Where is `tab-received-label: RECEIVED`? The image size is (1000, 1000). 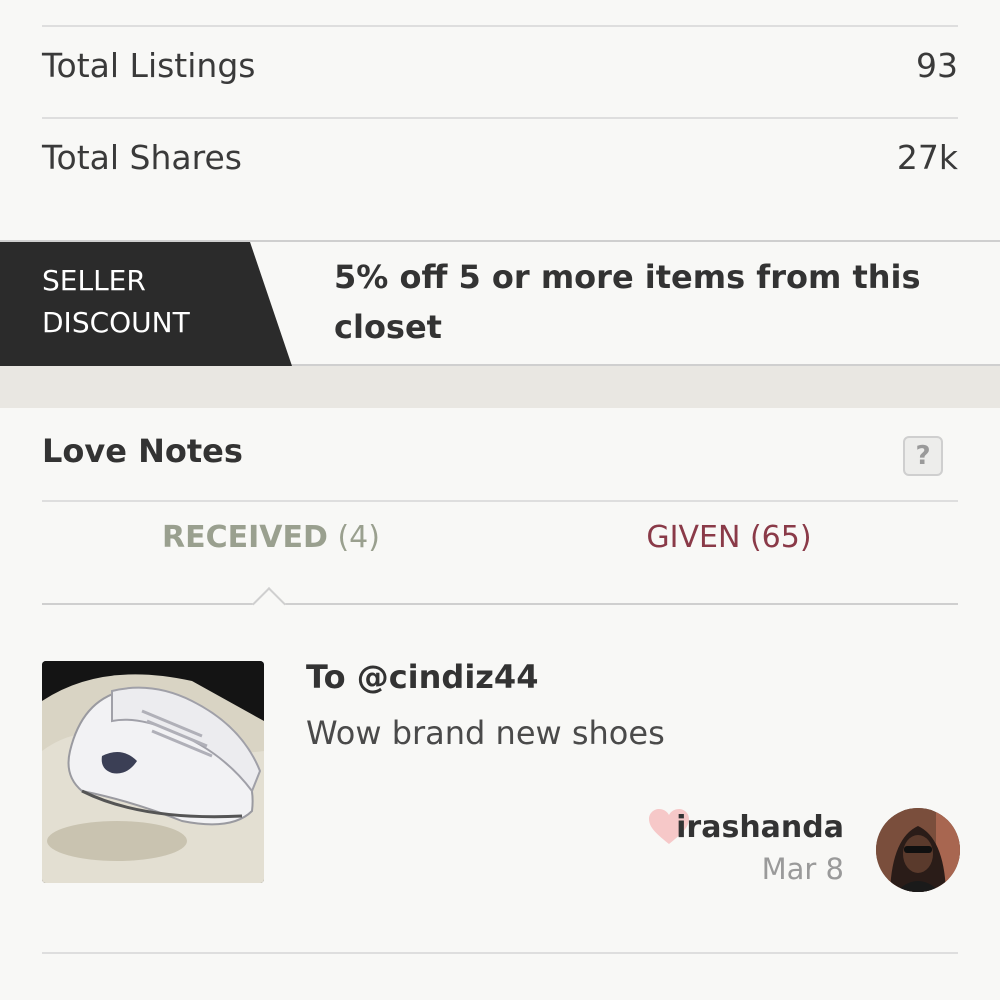
tab-received-label: RECEIVED is located at coordinates (245, 537).